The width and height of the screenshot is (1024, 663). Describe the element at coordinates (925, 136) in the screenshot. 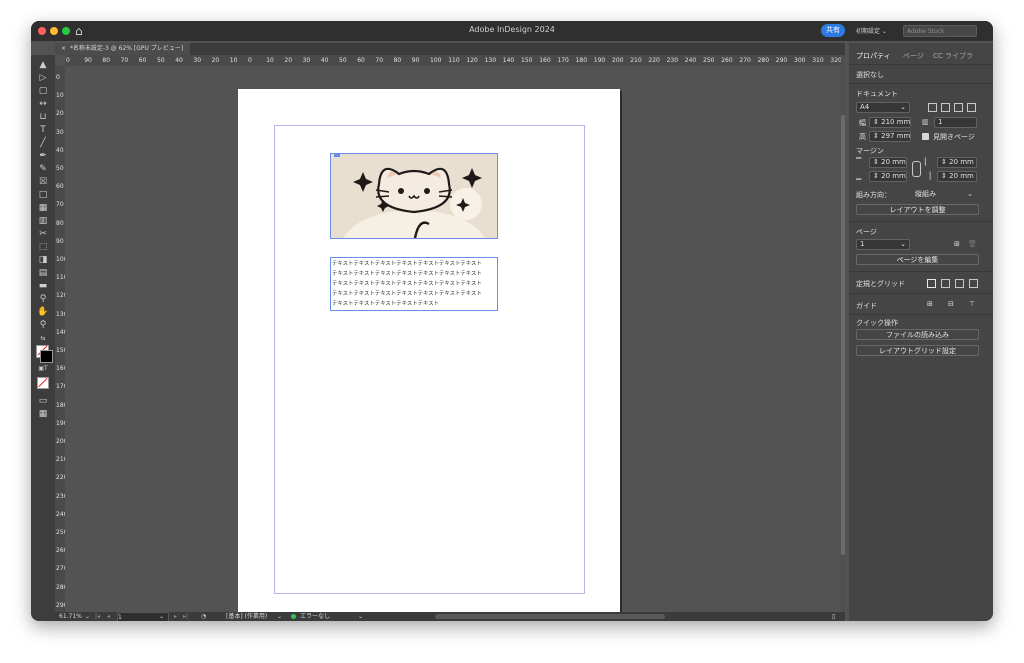

I see `facing-pages-checkbox` at that location.